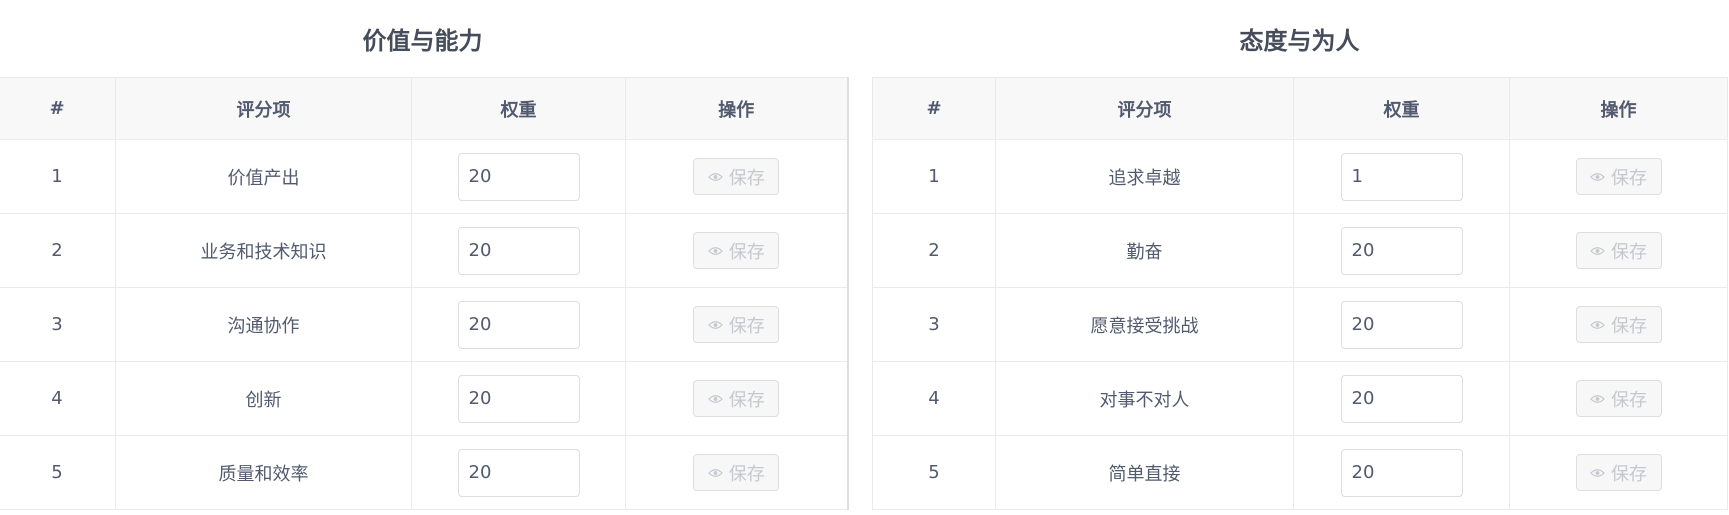 This screenshot has height=515, width=1729. Describe the element at coordinates (1144, 324) in the screenshot. I see `row-item: 愿意接受挑战` at that location.